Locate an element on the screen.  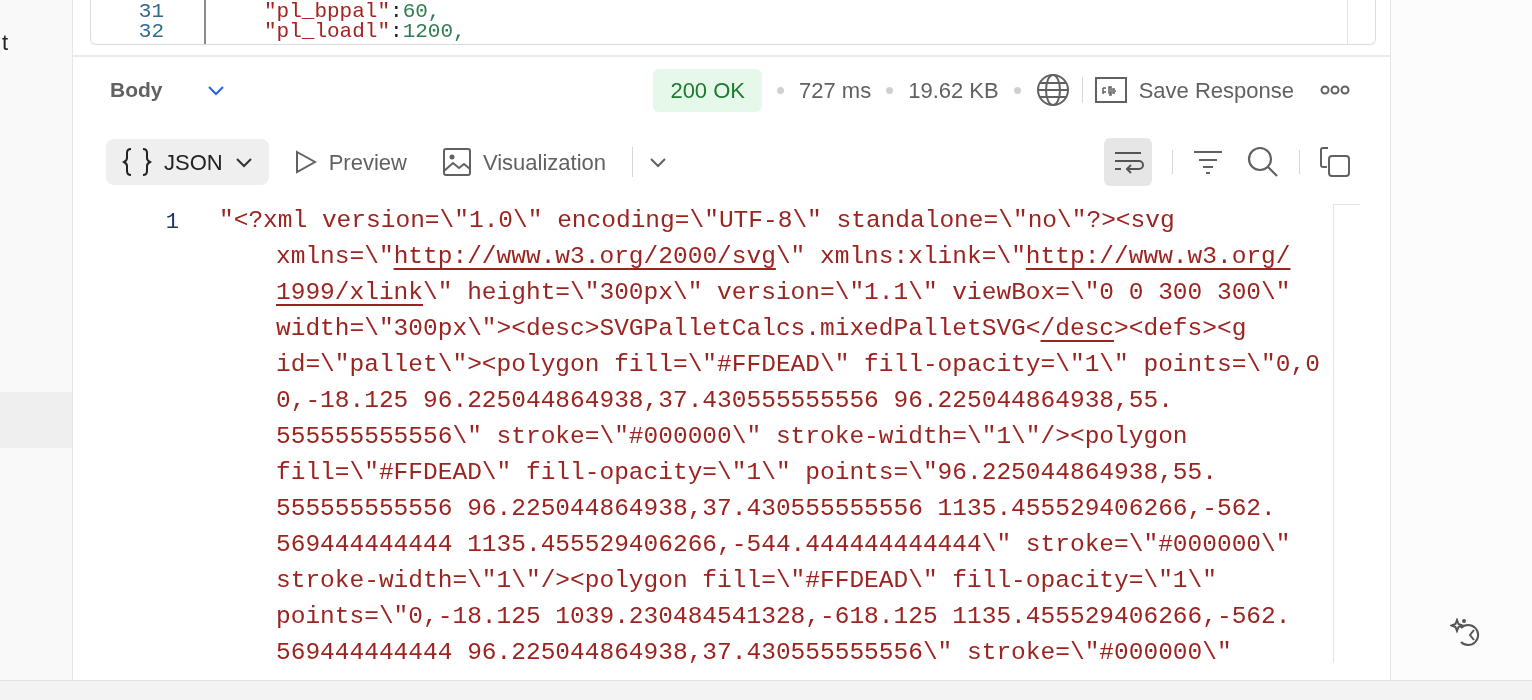
code-line: 555555555556\" stroke=\"#000000\" stroke-width=\"1\"/><polygon is located at coordinates (732, 437).